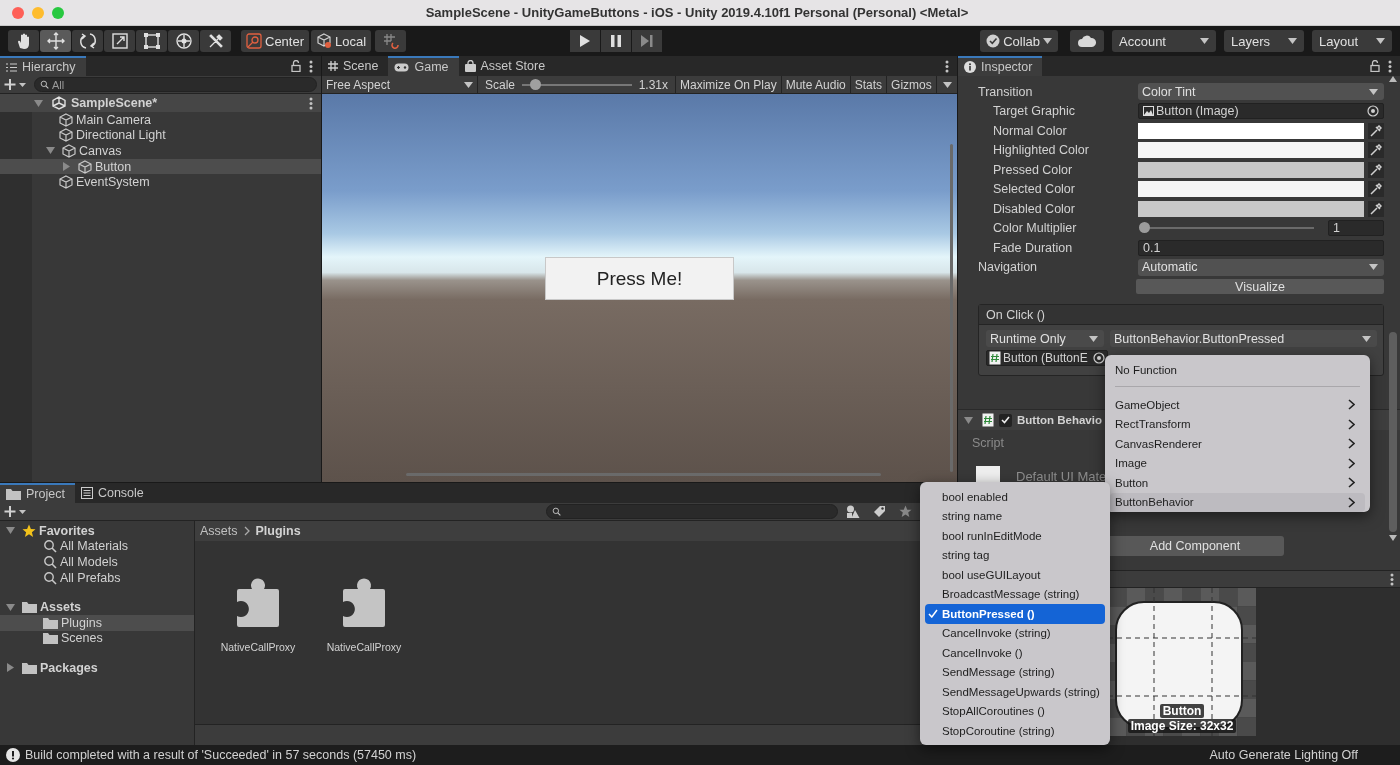  Describe the element at coordinates (1019, 41) in the screenshot. I see `collab-dropdown: Collab` at that location.